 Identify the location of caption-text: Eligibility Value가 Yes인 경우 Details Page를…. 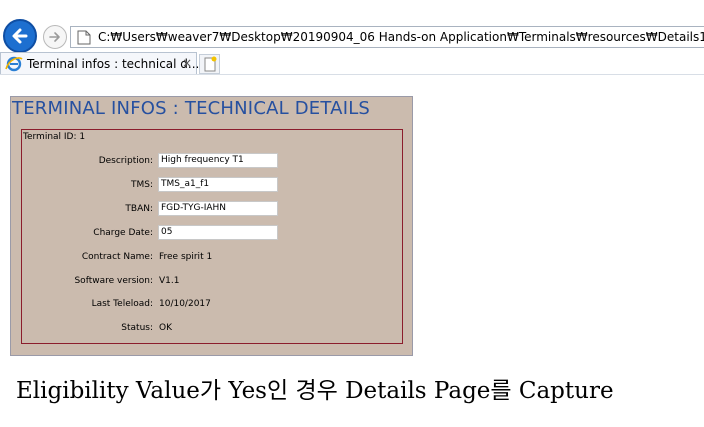
(315, 391).